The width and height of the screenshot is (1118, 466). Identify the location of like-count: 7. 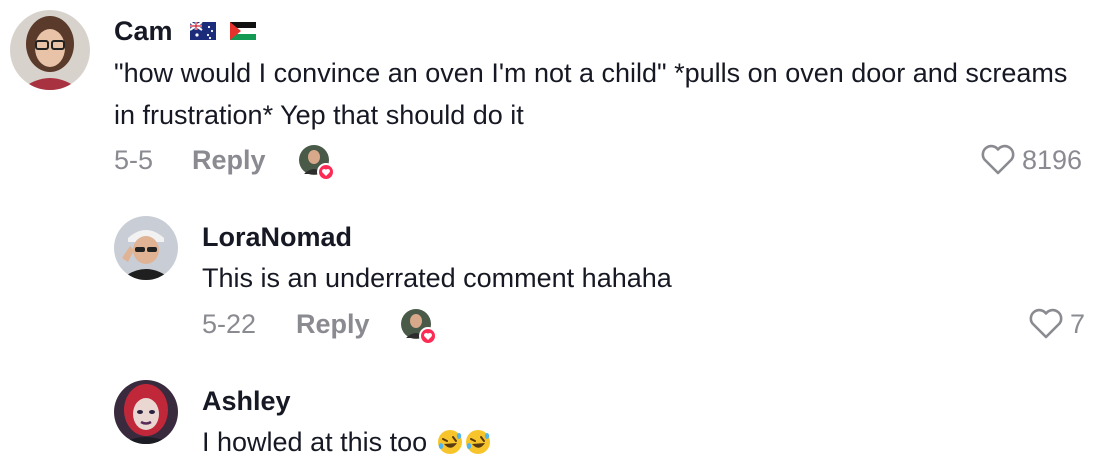
(1078, 323).